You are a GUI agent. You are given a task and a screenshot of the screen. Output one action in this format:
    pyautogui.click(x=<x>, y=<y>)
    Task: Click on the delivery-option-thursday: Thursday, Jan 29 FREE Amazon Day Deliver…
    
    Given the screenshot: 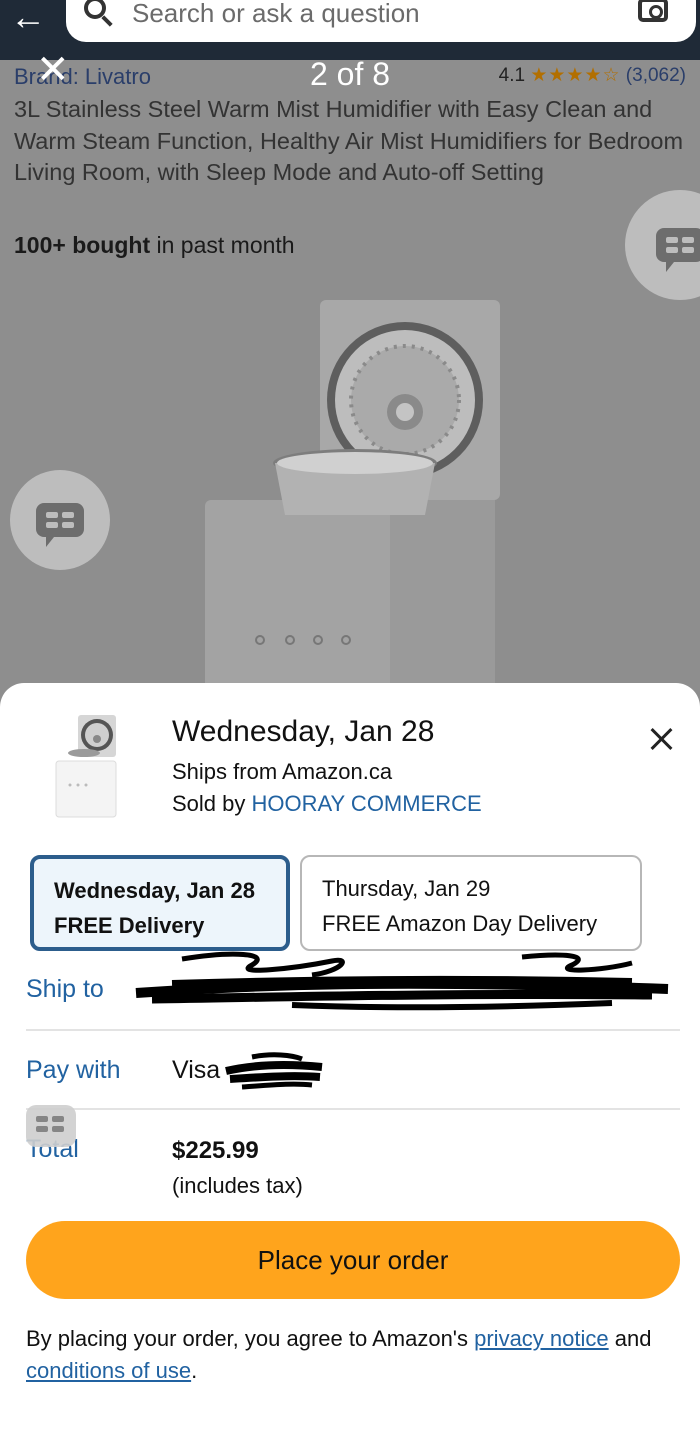 What is the action you would take?
    pyautogui.click(x=471, y=903)
    